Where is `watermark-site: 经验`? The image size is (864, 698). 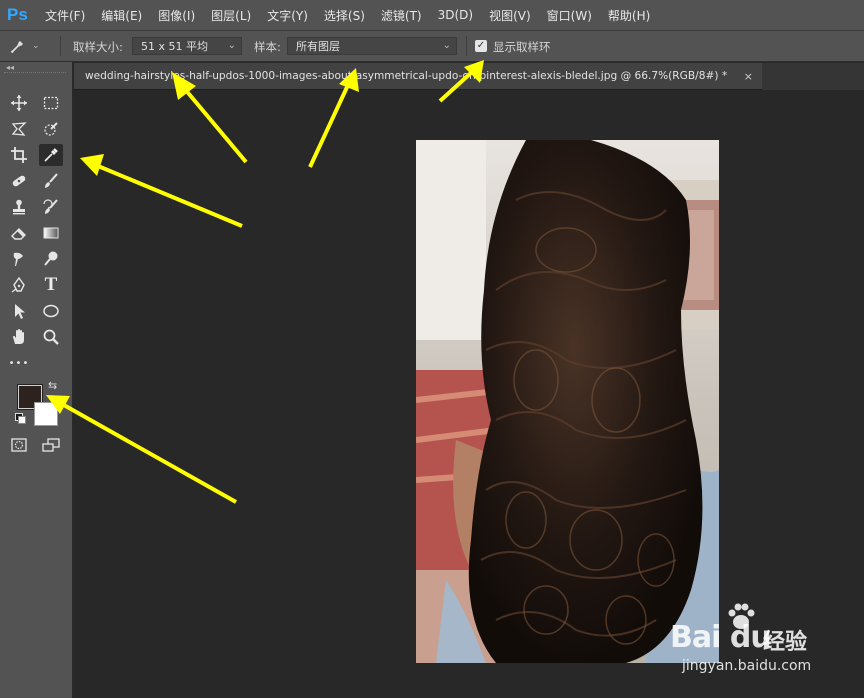
watermark-site: 经验 is located at coordinates (785, 642).